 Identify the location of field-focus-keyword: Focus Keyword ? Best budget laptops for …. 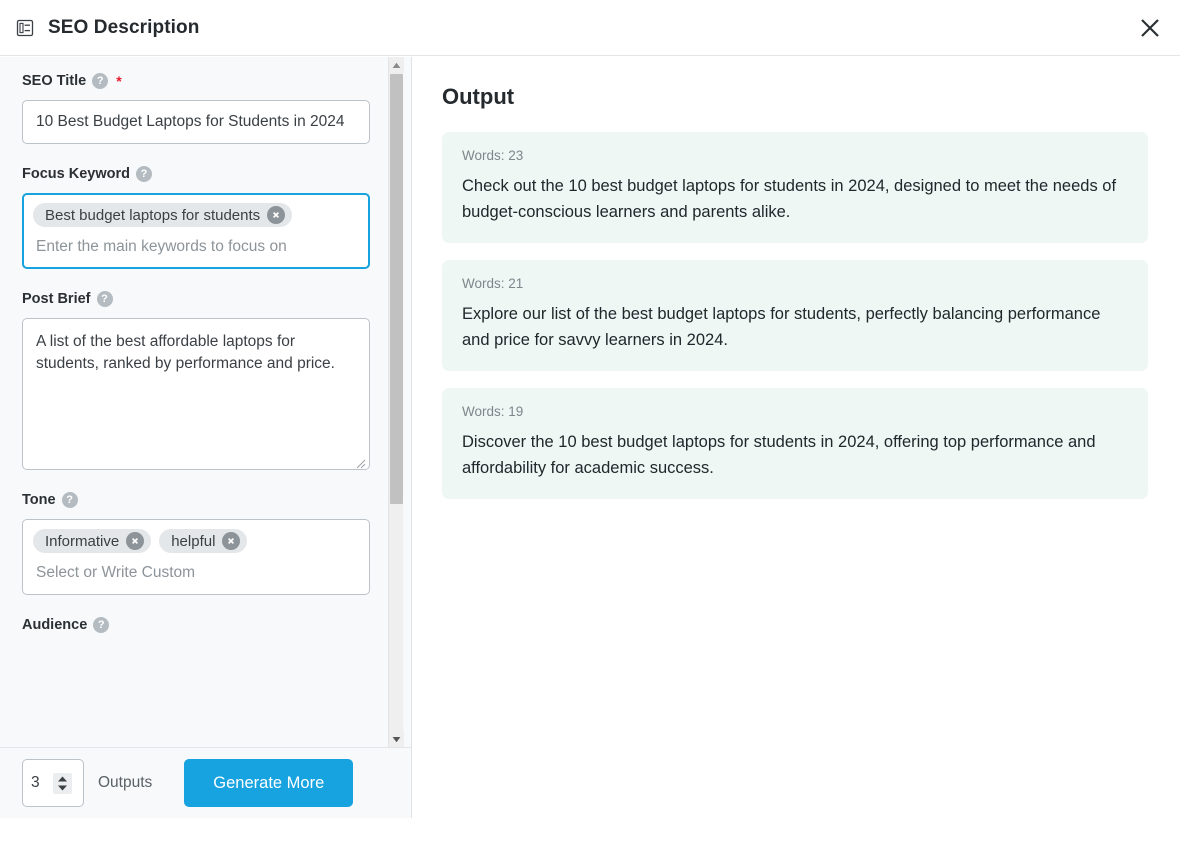
(196, 217).